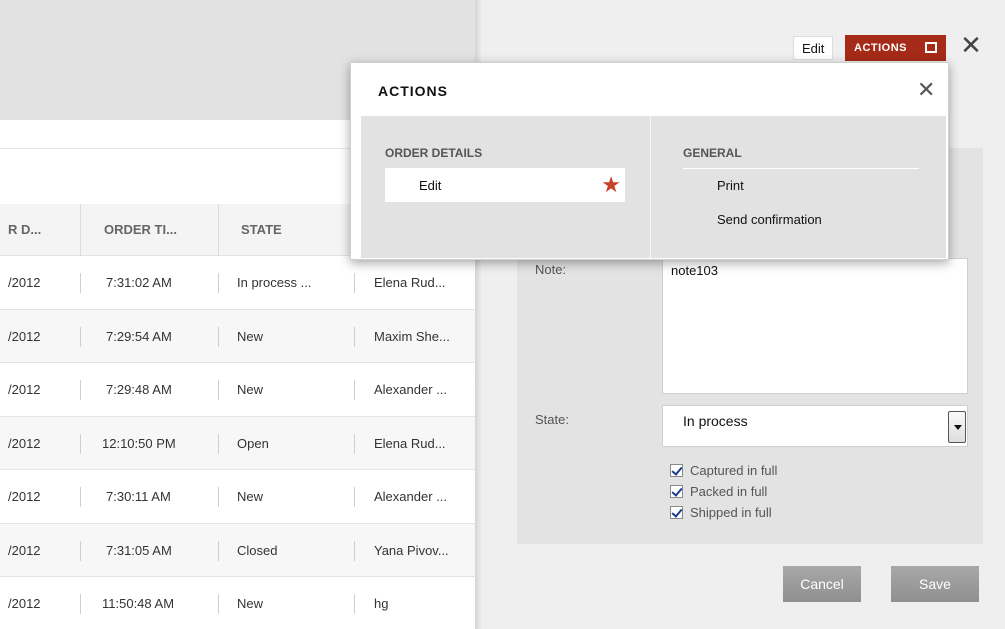 This screenshot has width=1005, height=629. Describe the element at coordinates (430, 185) in the screenshot. I see `menu-item-label: Edit` at that location.